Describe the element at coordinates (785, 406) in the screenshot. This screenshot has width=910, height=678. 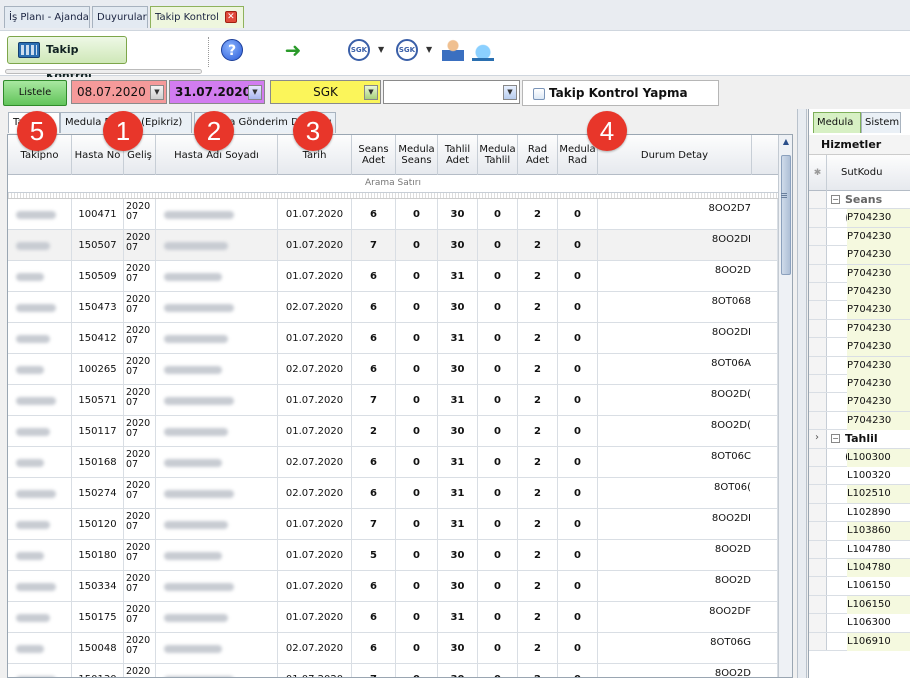
I see `vertical-scrollbar: ▲` at that location.